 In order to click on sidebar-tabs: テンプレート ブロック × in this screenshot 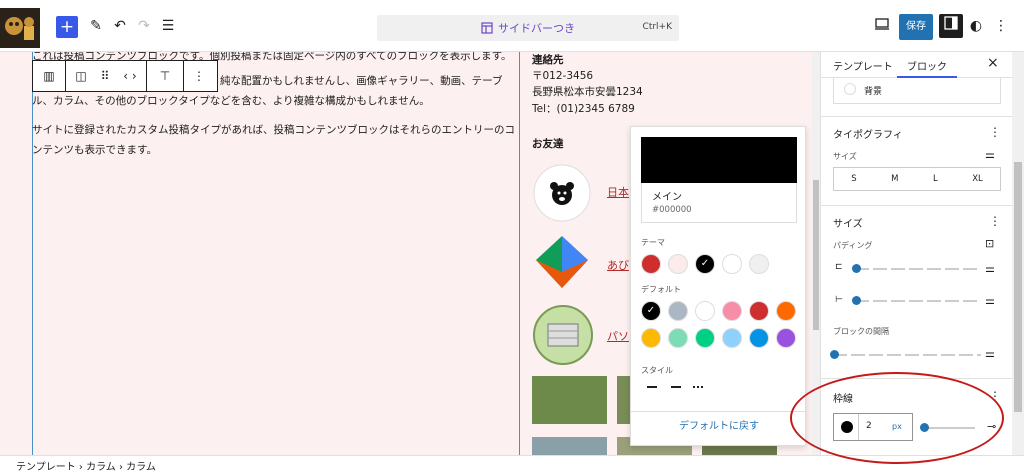, I will do `click(919, 65)`.